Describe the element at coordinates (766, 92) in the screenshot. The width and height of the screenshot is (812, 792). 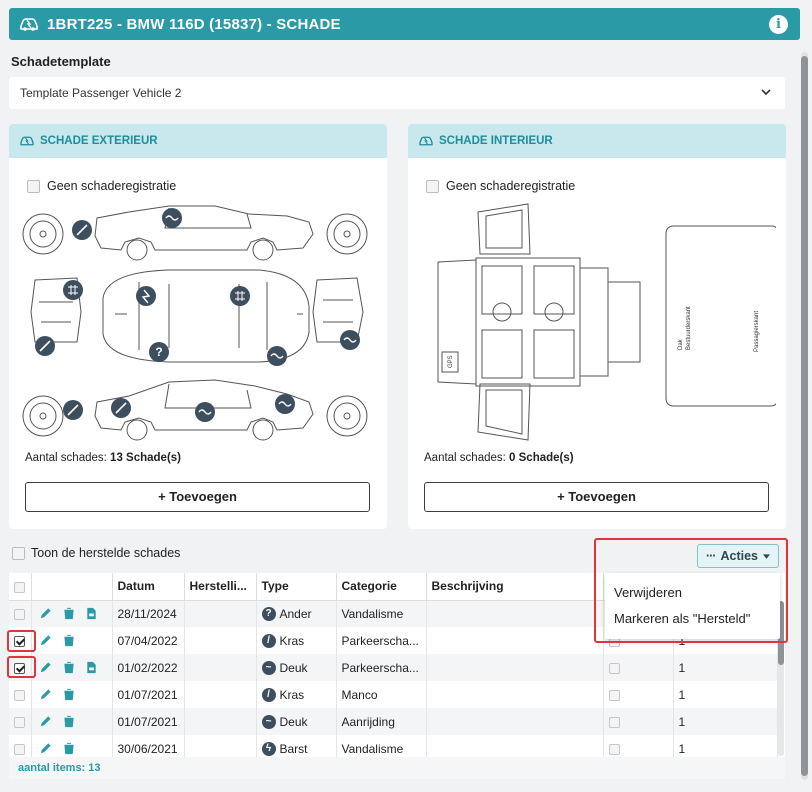
I see `chevron-down-icon` at that location.